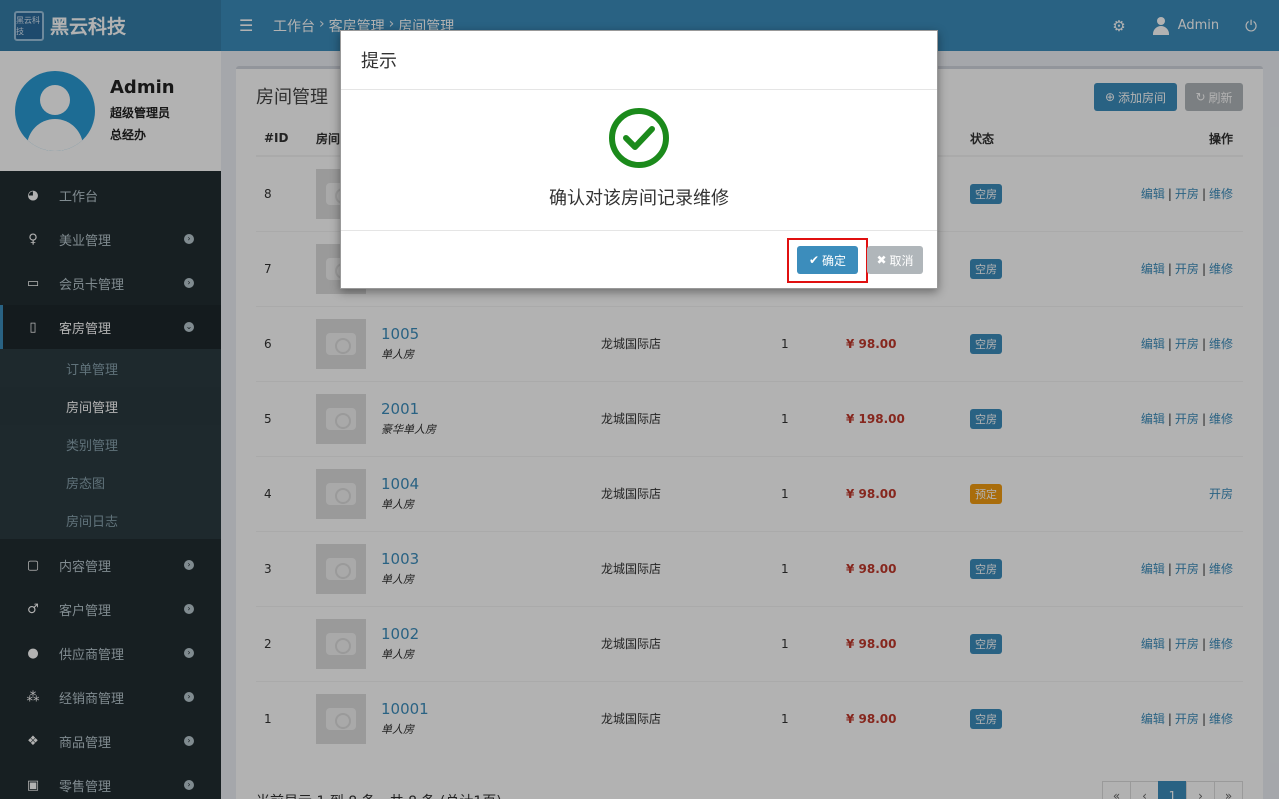 Image resolution: width=1279 pixels, height=799 pixels. I want to click on close-icon: ✖, so click(881, 260).